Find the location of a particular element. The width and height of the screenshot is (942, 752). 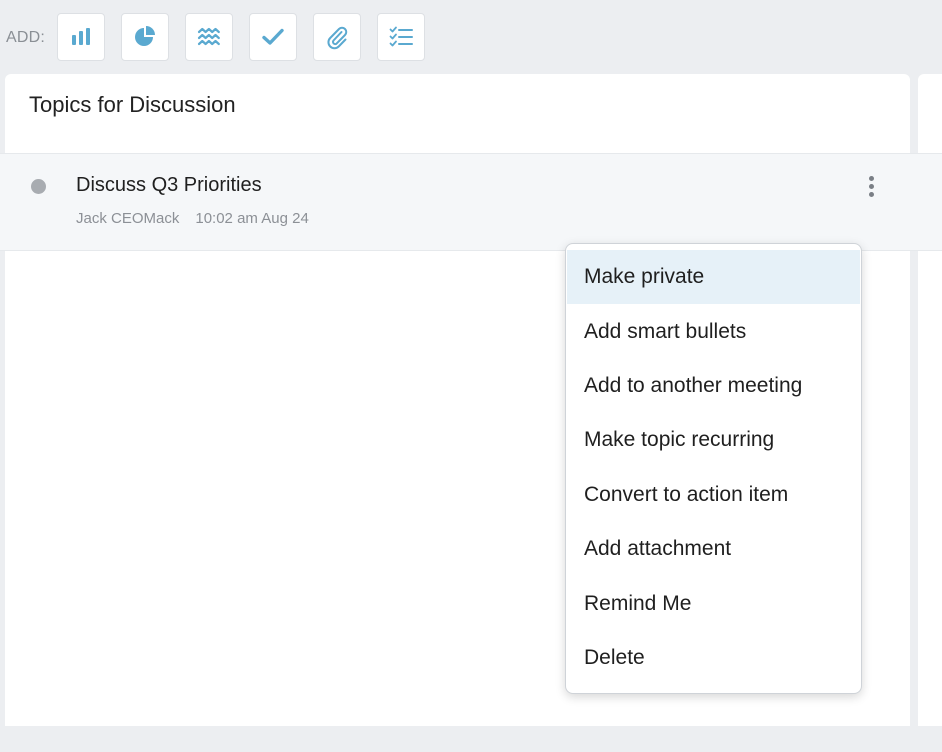

add-toolbar: ADD: is located at coordinates (471, 37).